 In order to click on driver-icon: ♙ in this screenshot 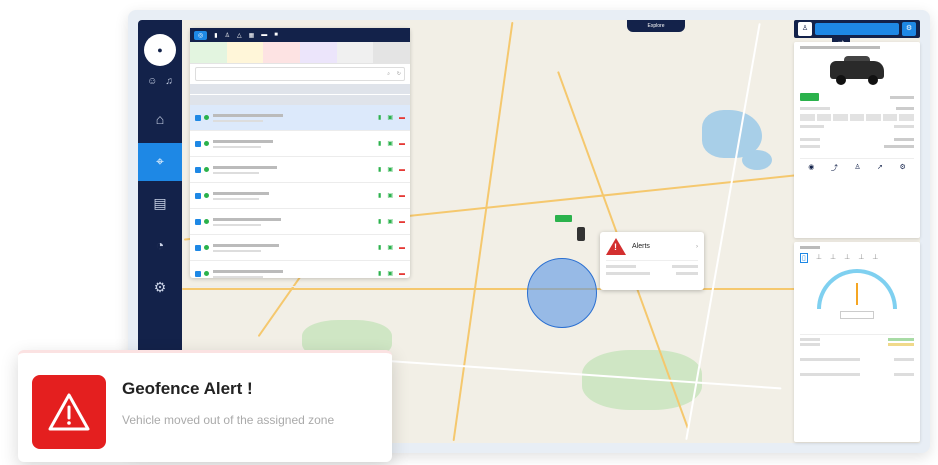, I will do `click(857, 168)`.